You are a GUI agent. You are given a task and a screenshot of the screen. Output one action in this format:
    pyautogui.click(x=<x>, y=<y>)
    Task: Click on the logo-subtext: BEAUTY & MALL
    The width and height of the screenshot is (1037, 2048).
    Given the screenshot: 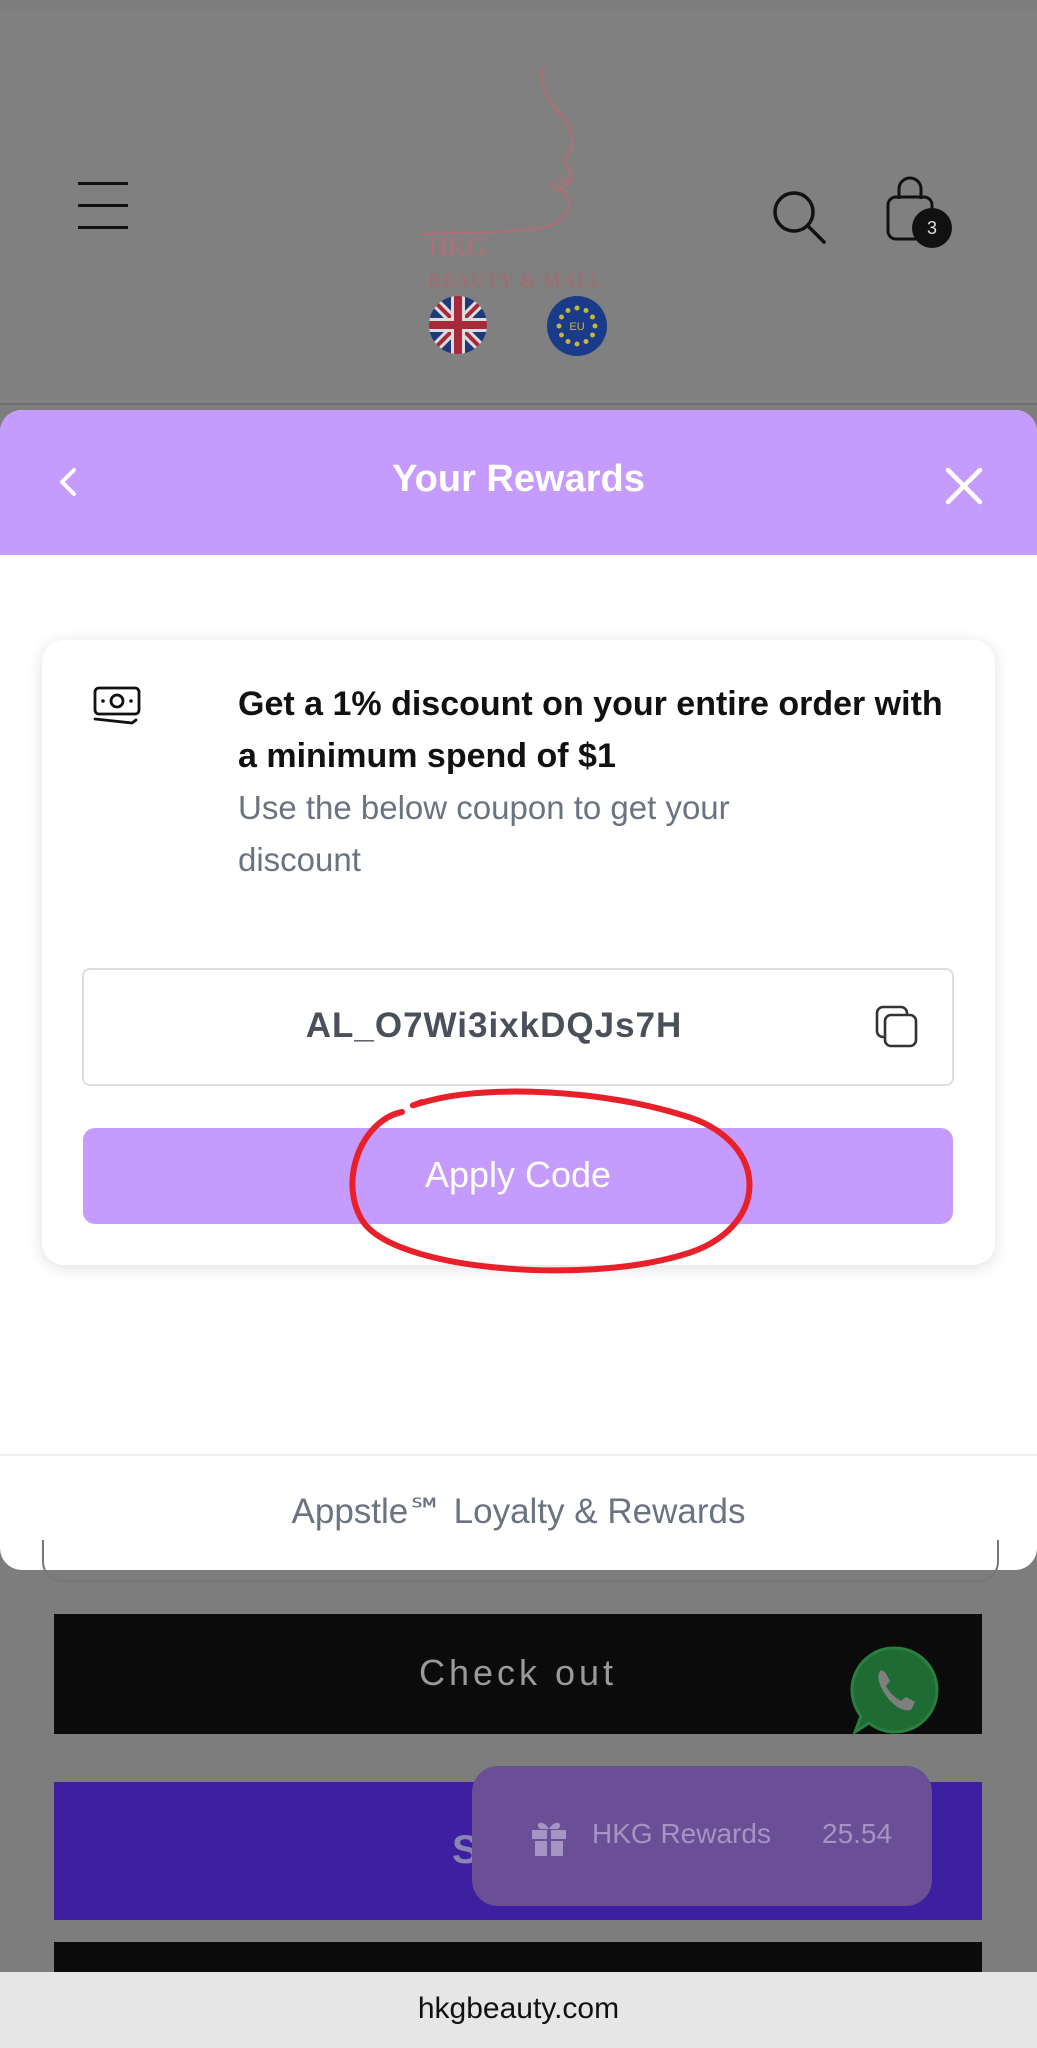 What is the action you would take?
    pyautogui.click(x=516, y=281)
    